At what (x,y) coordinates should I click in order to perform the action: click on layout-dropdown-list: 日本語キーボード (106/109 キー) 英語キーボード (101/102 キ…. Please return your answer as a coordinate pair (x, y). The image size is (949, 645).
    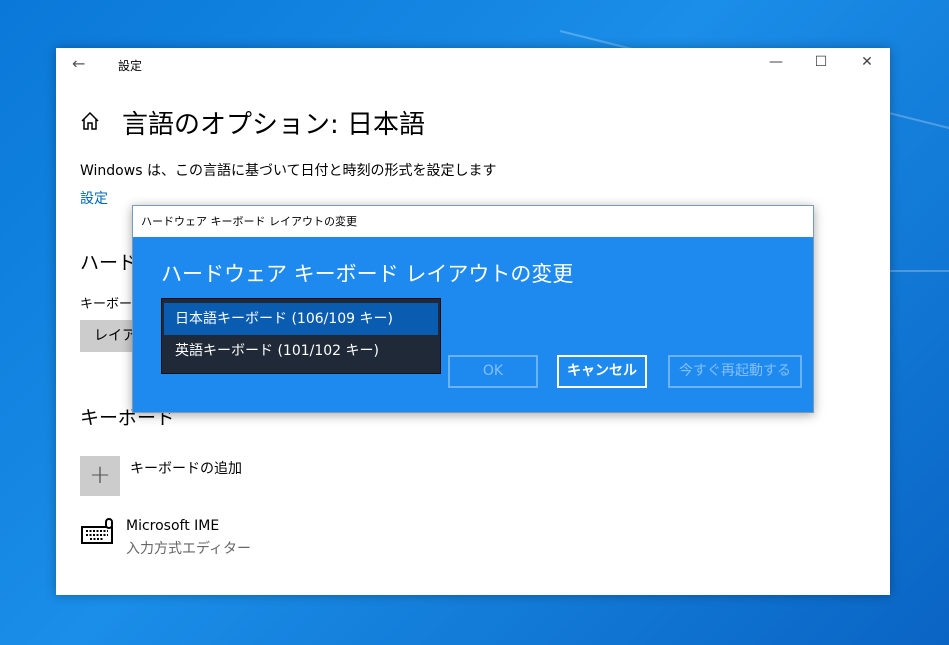
    Looking at the image, I should click on (301, 336).